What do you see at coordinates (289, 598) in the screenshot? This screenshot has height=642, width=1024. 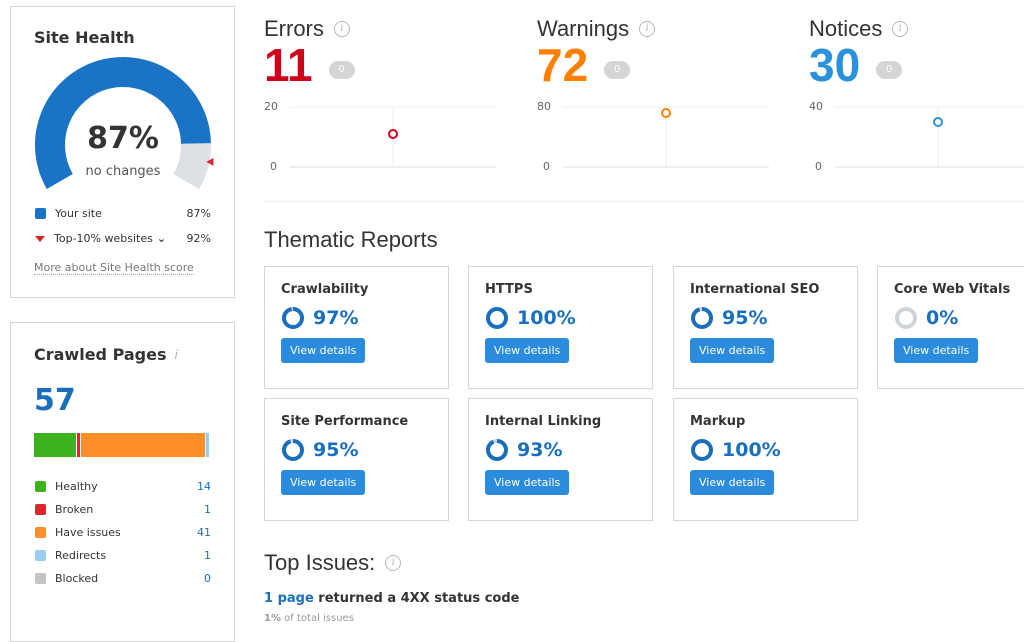 I see `issue-link: 1 page` at bounding box center [289, 598].